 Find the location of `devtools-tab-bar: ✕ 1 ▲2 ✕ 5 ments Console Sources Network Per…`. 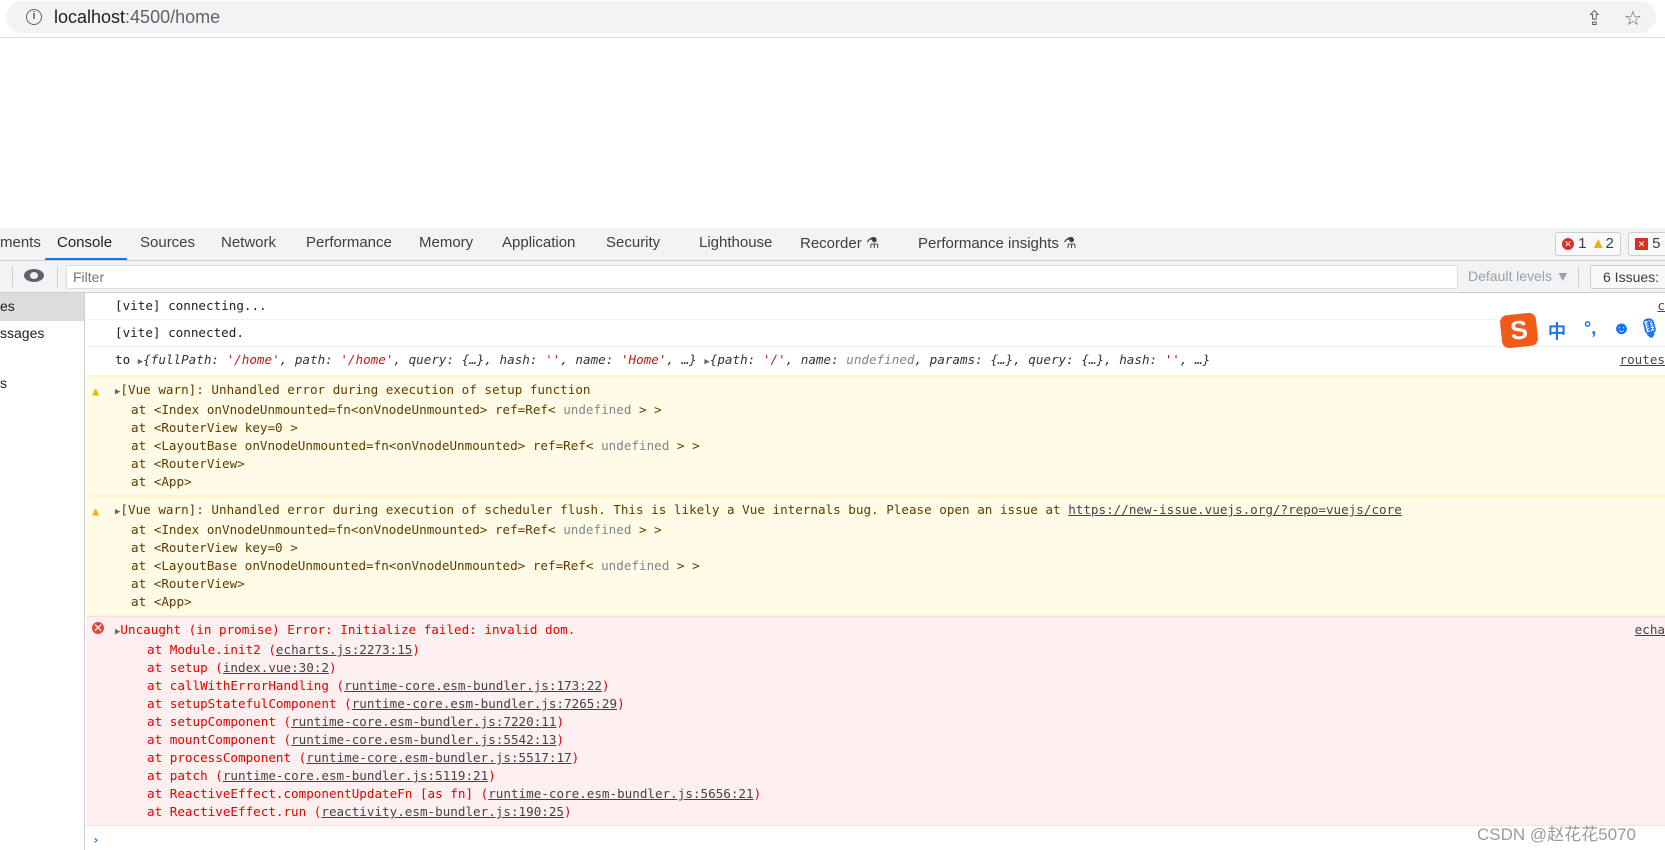

devtools-tab-bar: ✕ 1 ▲2 ✕ 5 ments Console Sources Network Per… is located at coordinates (832, 244).